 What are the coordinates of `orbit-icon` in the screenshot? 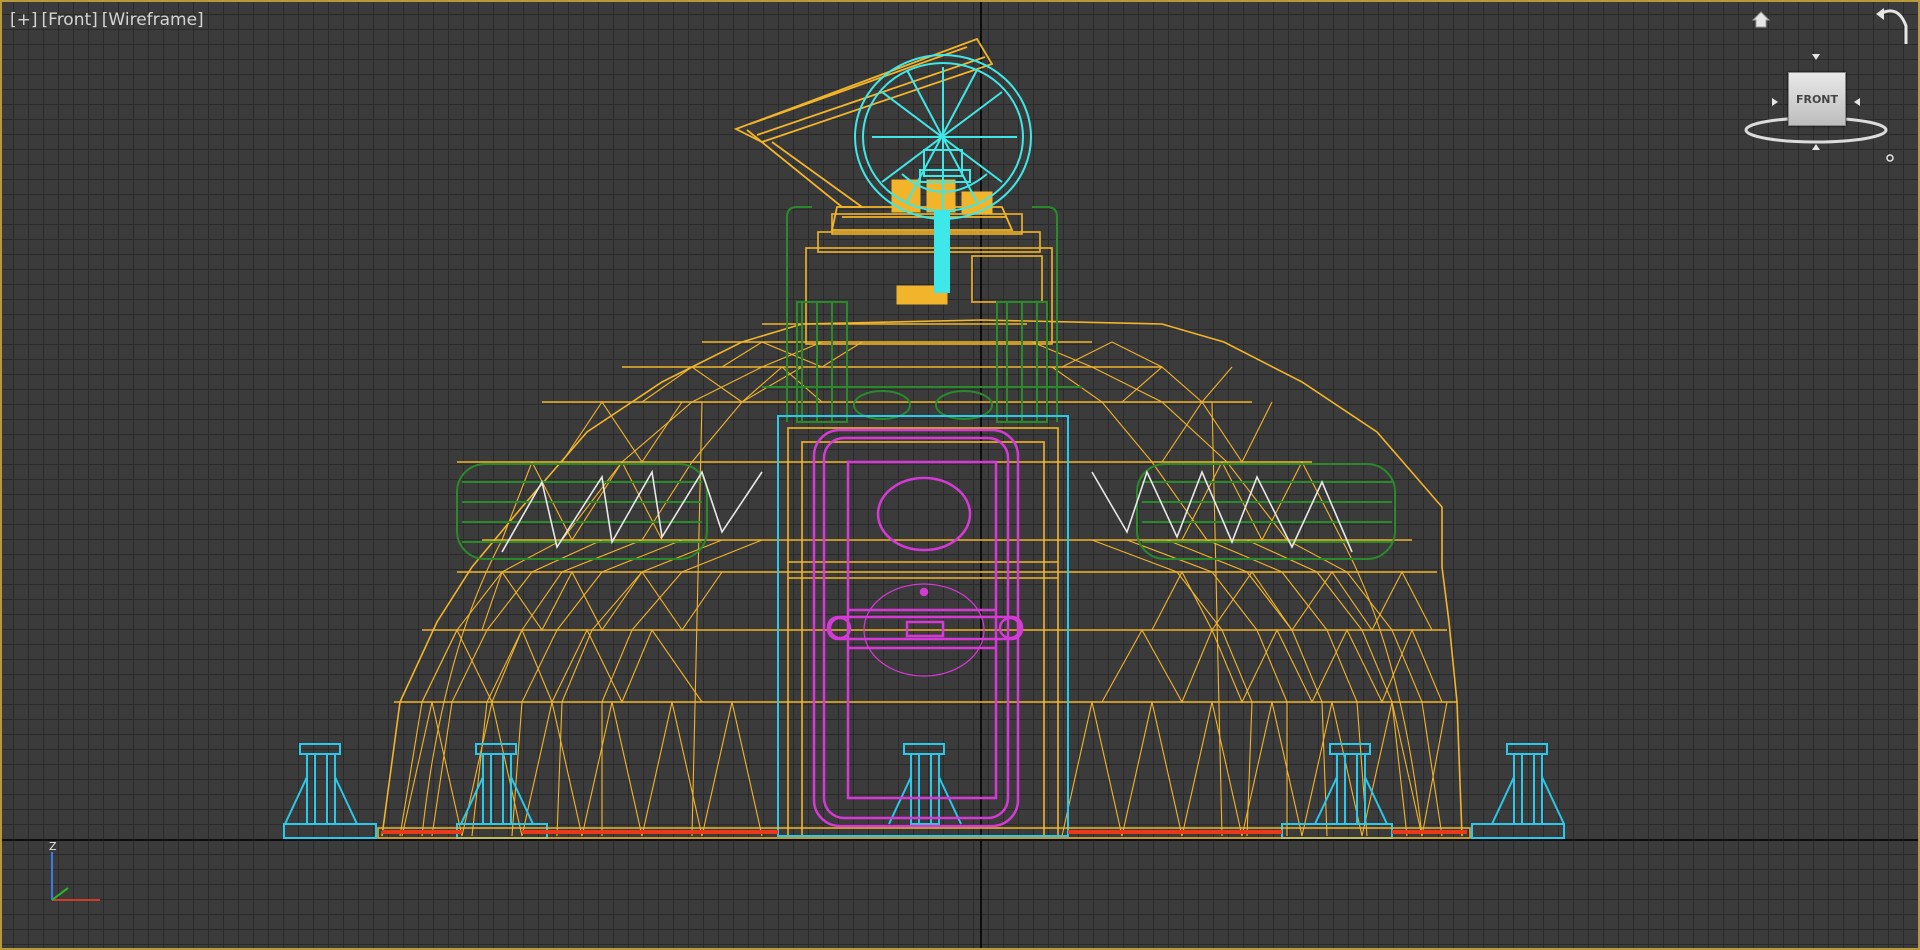 It's located at (1892, 27).